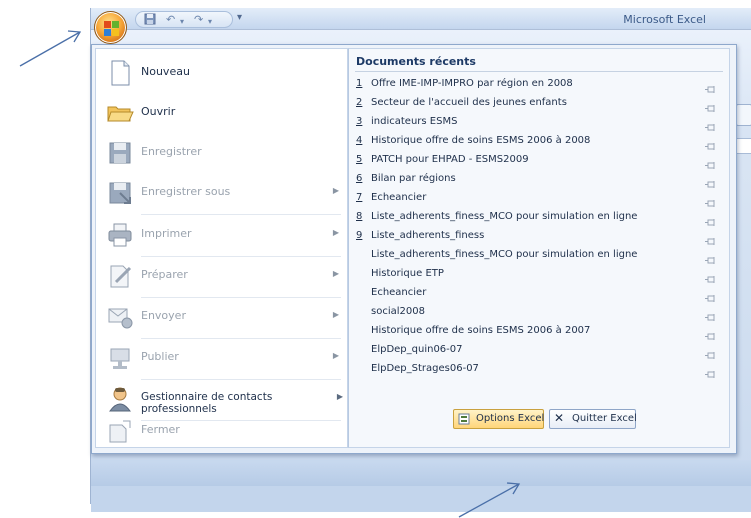 Image resolution: width=751 pixels, height=518 pixels. What do you see at coordinates (221, 358) in the screenshot?
I see `cmd-publish: Publier ▶` at bounding box center [221, 358].